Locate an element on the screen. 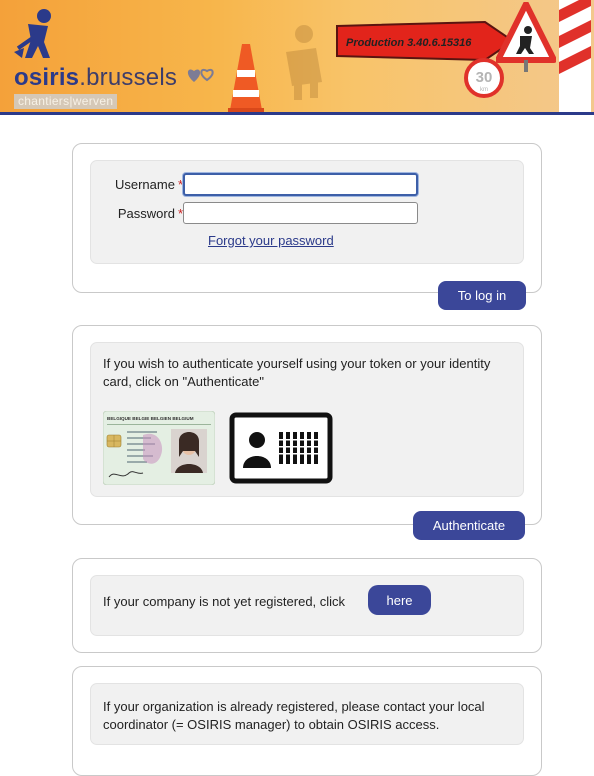 The image size is (594, 776). worker-illustration-icon is located at coordinates (304, 62).